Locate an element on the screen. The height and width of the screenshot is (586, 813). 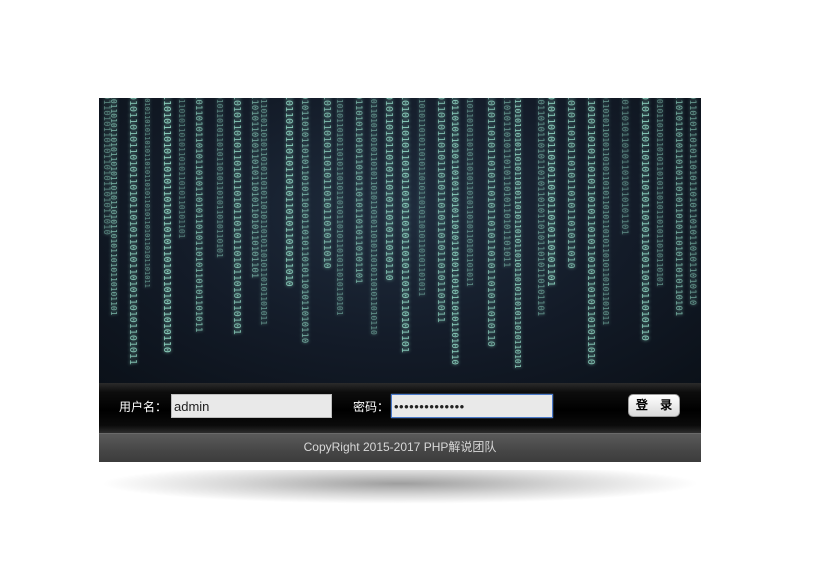
binary-column: 10110101101011010110101101011010 is located at coordinates (288, 192).